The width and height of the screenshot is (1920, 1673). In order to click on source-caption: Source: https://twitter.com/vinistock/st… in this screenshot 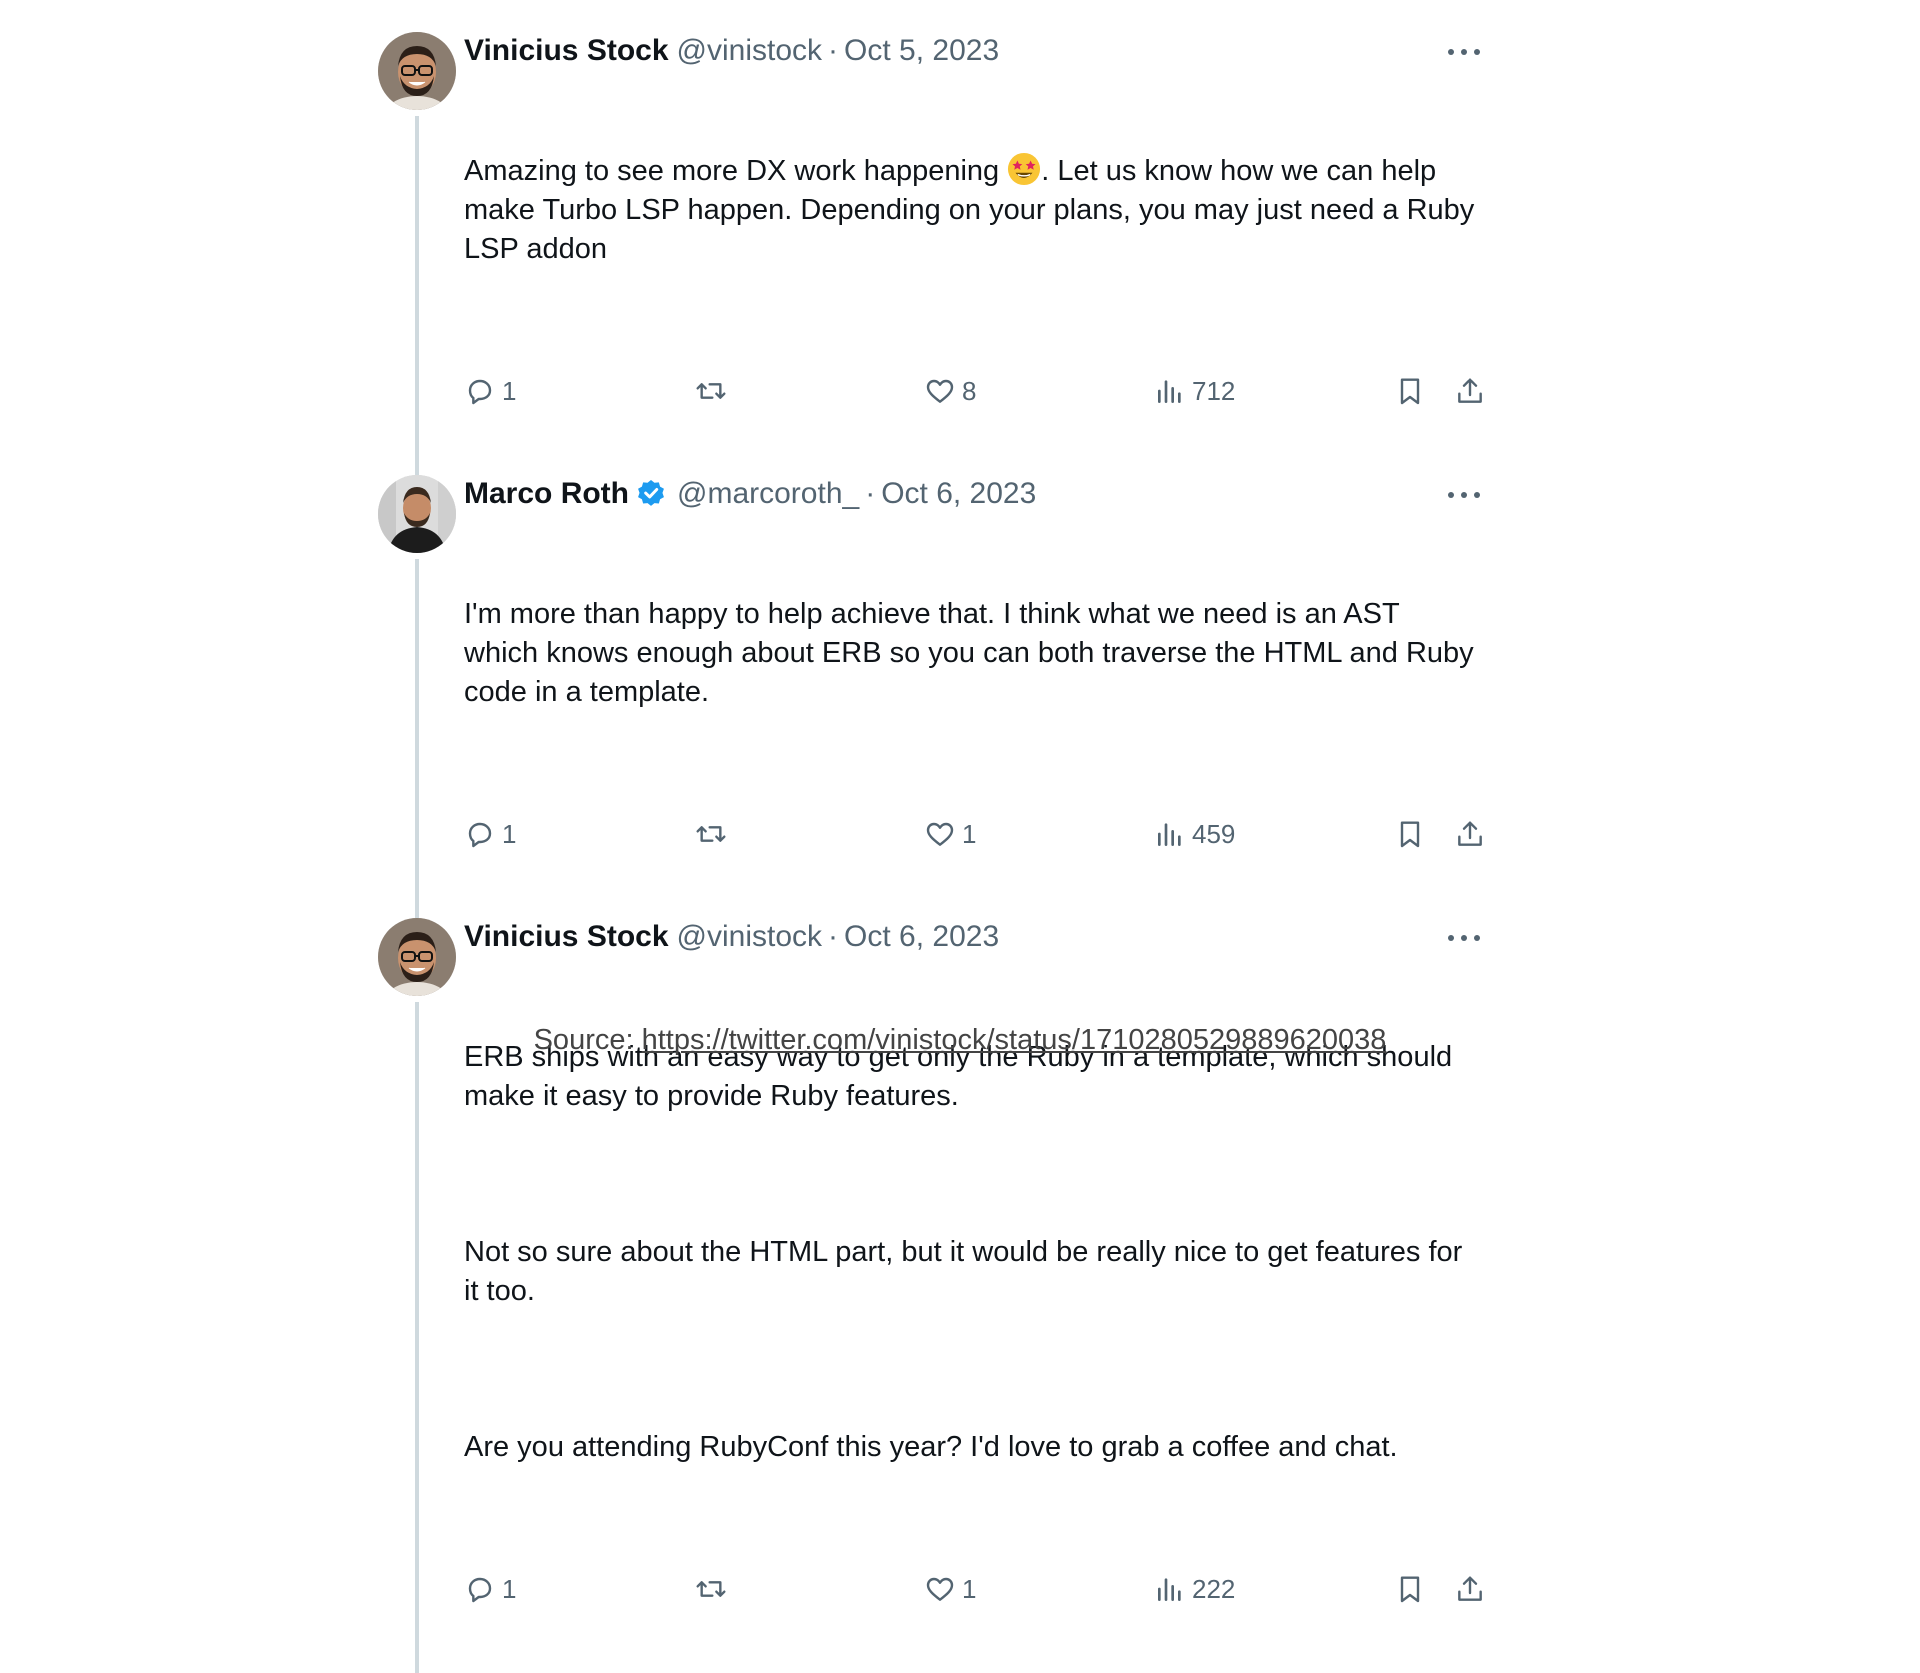, I will do `click(960, 1040)`.